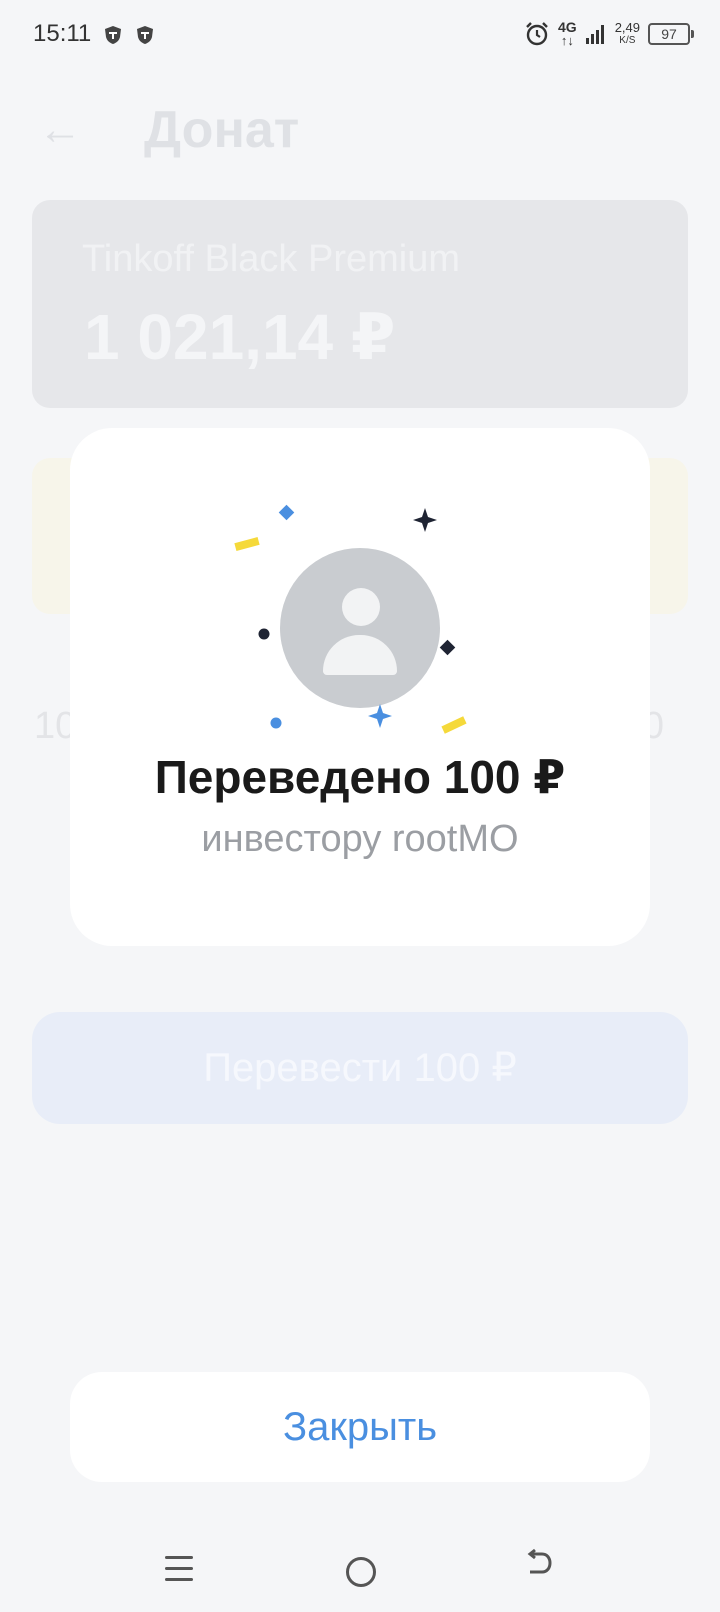 The width and height of the screenshot is (720, 1612). What do you see at coordinates (179, 1572) in the screenshot?
I see `menu-icon` at bounding box center [179, 1572].